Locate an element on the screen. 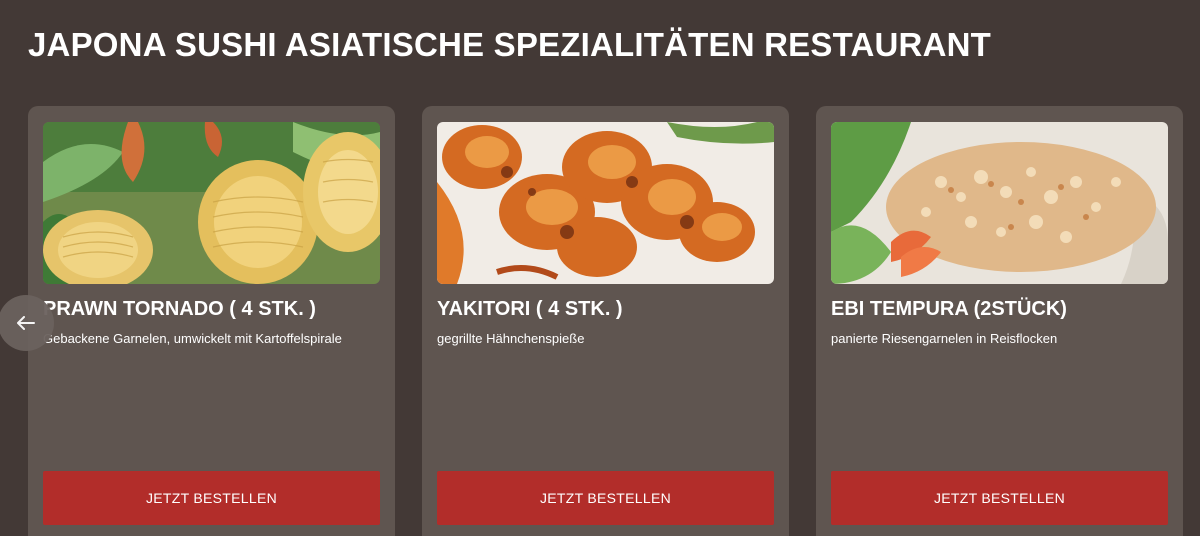 This screenshot has height=536, width=1200. card-description: gegrillte Hähnchenspieße is located at coordinates (511, 338).